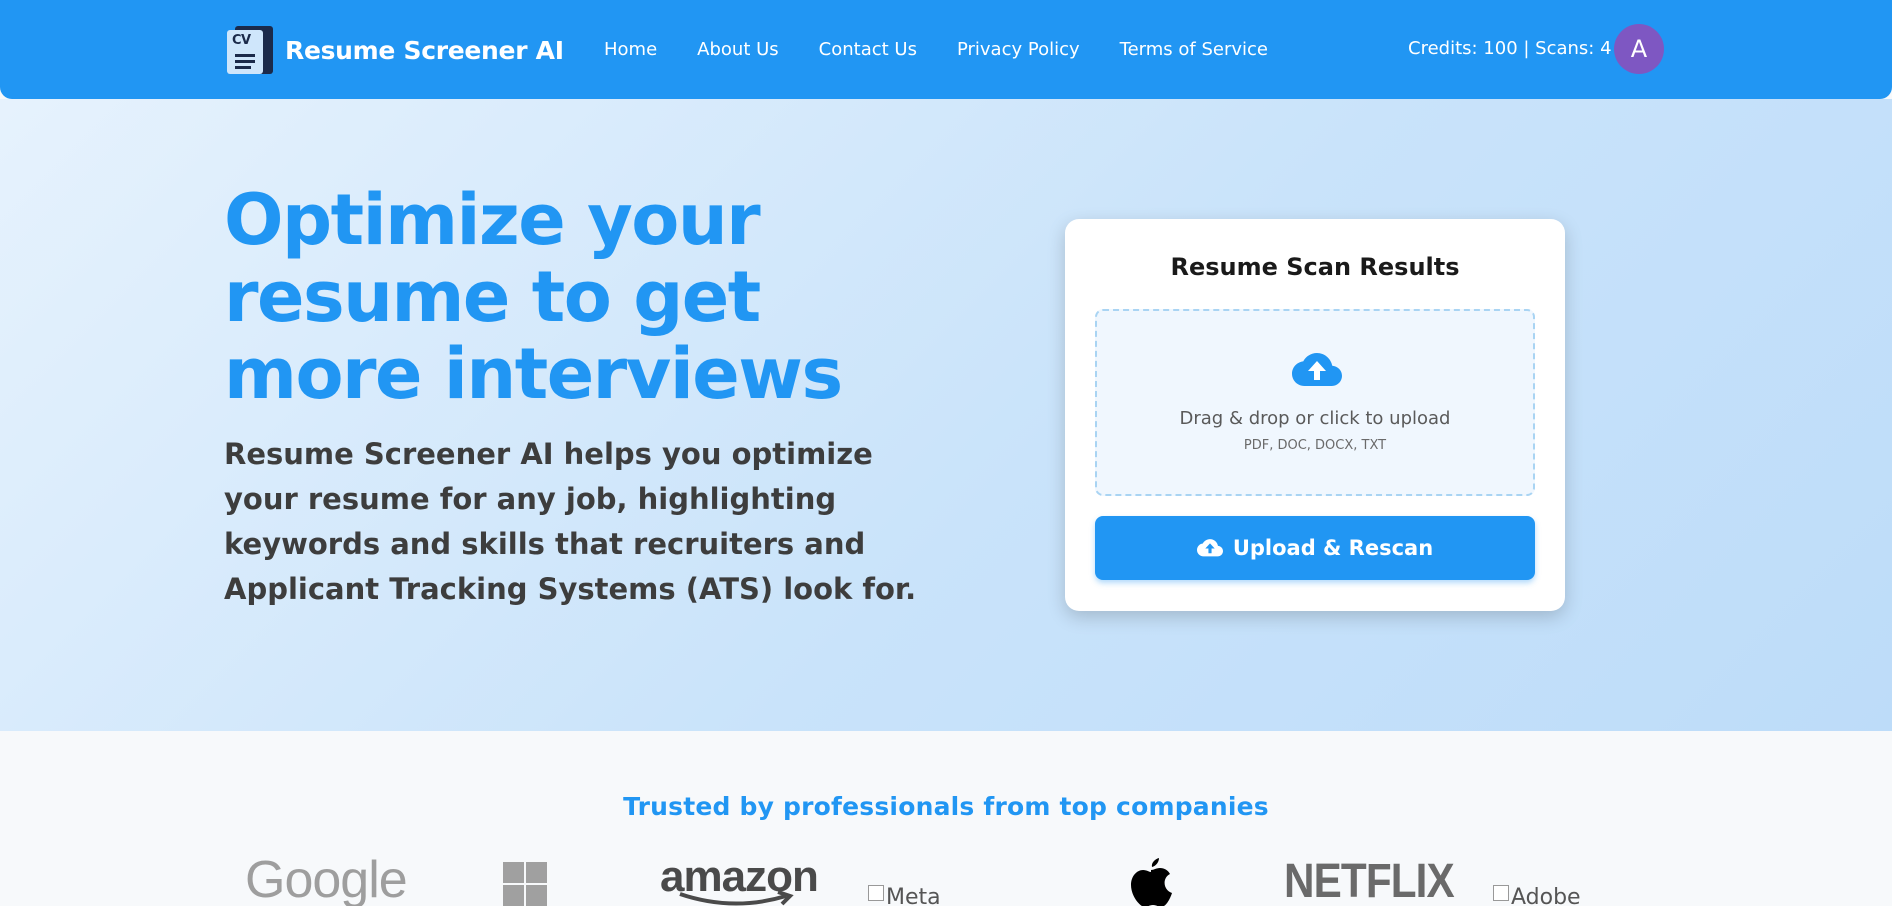 This screenshot has width=1892, height=906. What do you see at coordinates (1018, 49) in the screenshot?
I see `nav-link-privacy-policy: Privacy Policy` at bounding box center [1018, 49].